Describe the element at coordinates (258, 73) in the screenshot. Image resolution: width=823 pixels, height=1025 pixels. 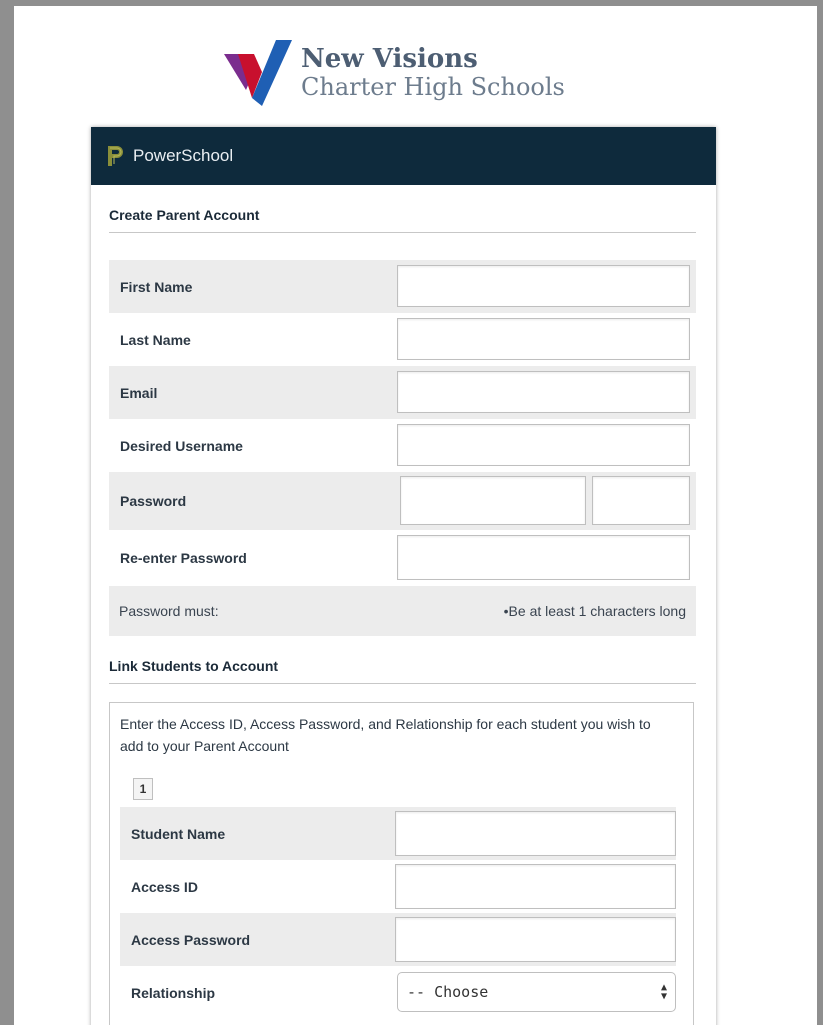
I see `new-visions-logo-icon` at that location.